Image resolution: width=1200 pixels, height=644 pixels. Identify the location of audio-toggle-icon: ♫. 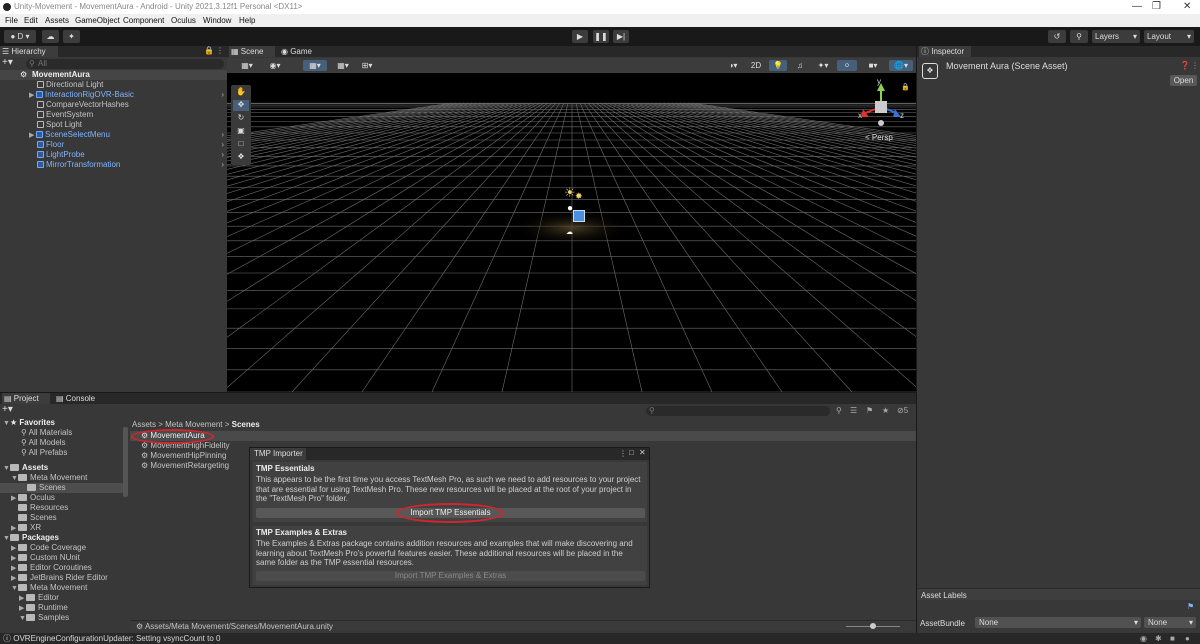
(800, 65).